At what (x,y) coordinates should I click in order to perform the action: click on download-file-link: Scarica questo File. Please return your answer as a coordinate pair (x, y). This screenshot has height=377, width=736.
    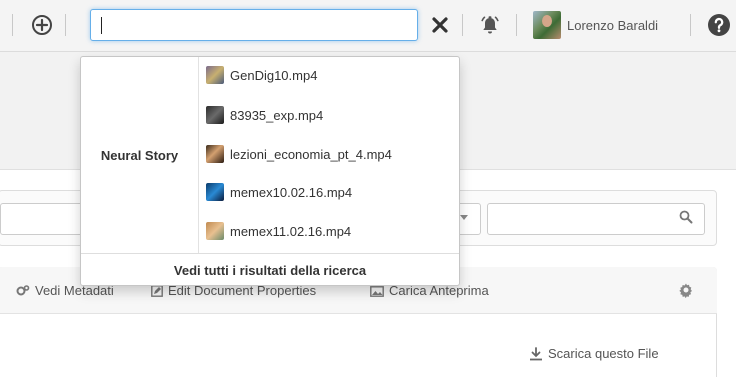
    Looking at the image, I should click on (594, 353).